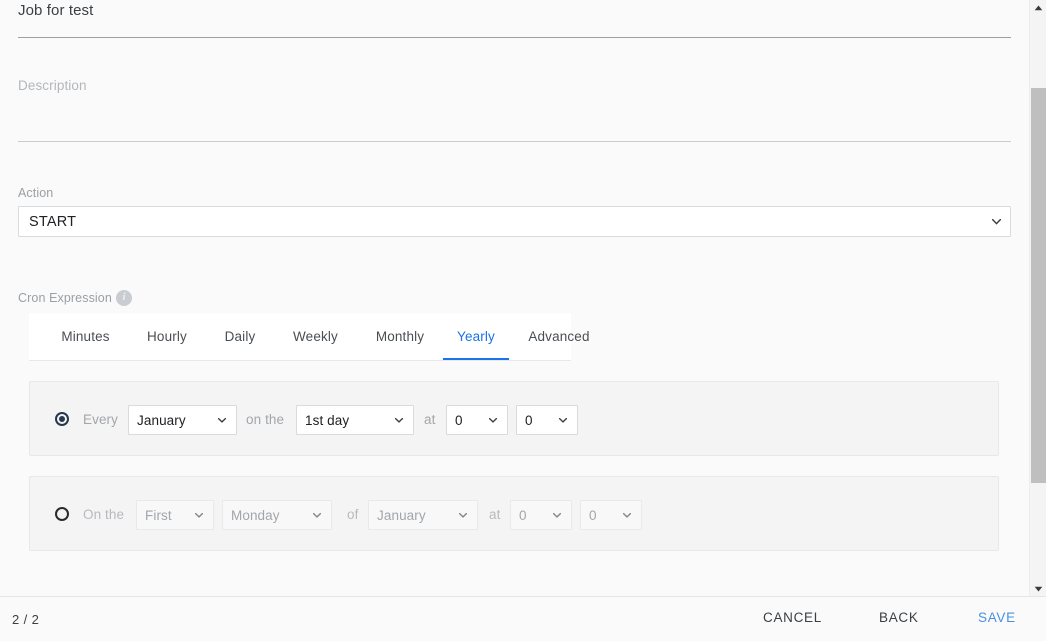  What do you see at coordinates (477, 420) in the screenshot?
I see `every-hour-select: 0123456789101112` at bounding box center [477, 420].